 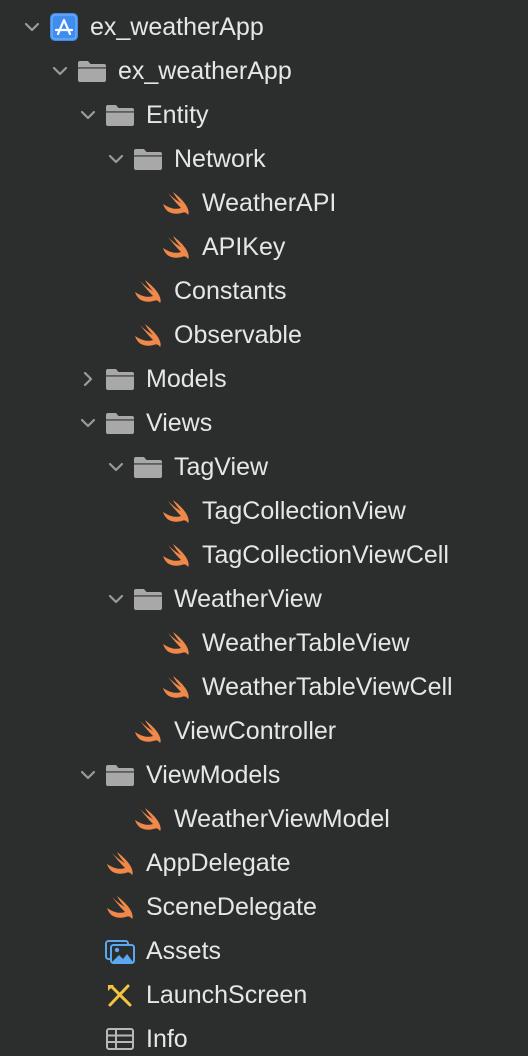 What do you see at coordinates (282, 819) in the screenshot?
I see `navigator-item-label: WeatherViewModel` at bounding box center [282, 819].